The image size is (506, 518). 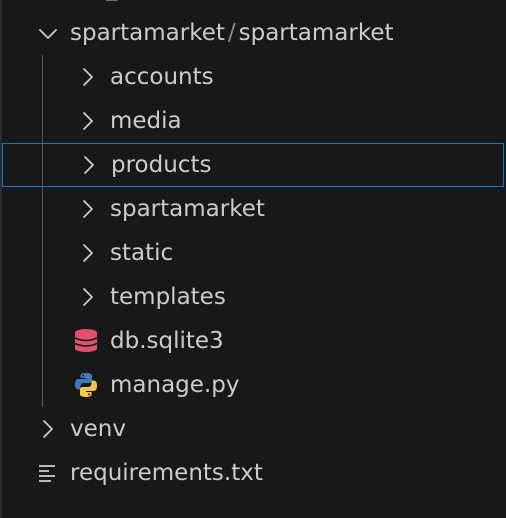 I want to click on folder-label: static, so click(x=142, y=253).